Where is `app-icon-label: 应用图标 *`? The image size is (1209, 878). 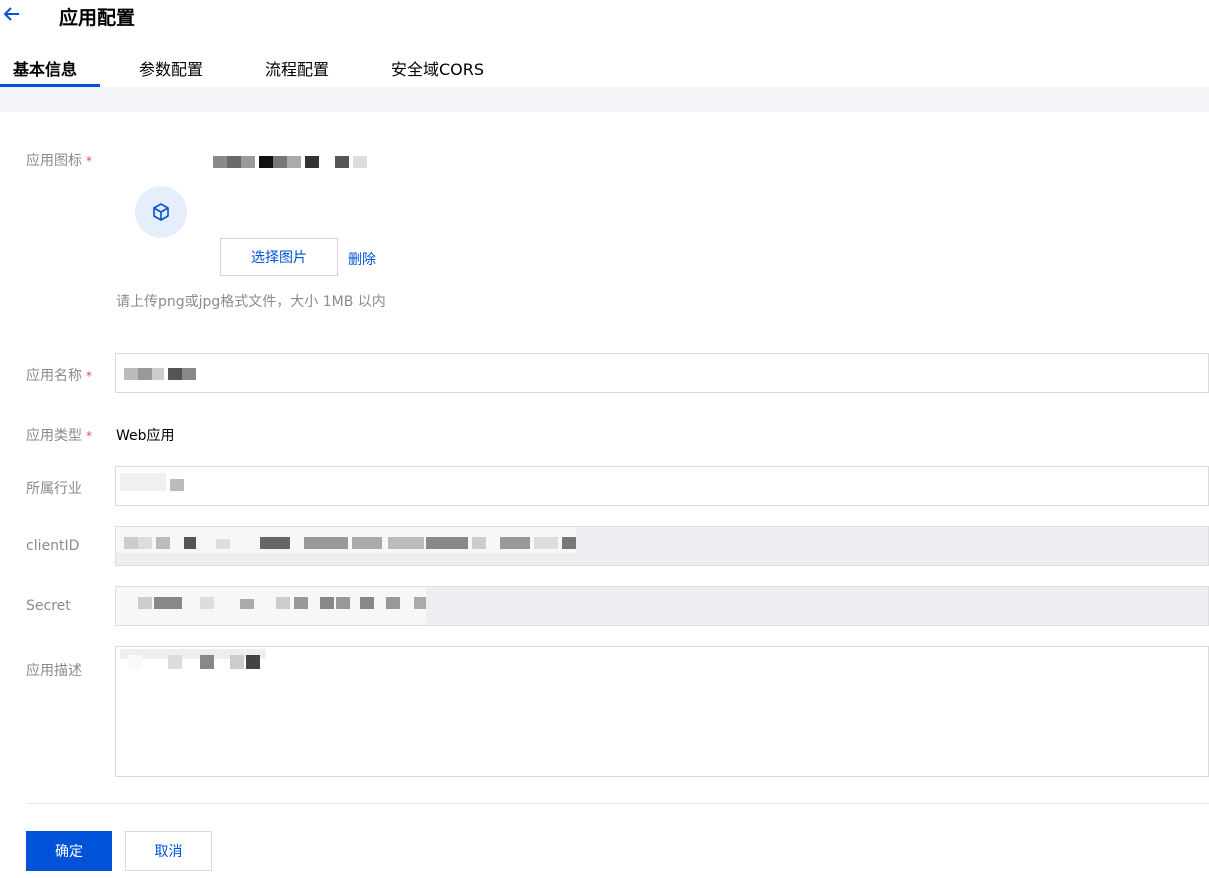 app-icon-label: 应用图标 * is located at coordinates (59, 160).